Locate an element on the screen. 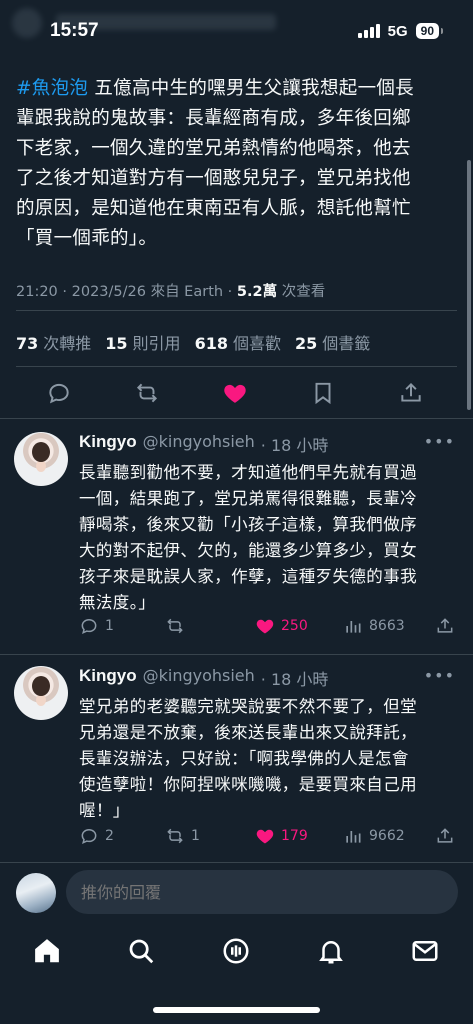 The width and height of the screenshot is (473, 1024). status-bar: 15:57 5G 90 is located at coordinates (236, 31).